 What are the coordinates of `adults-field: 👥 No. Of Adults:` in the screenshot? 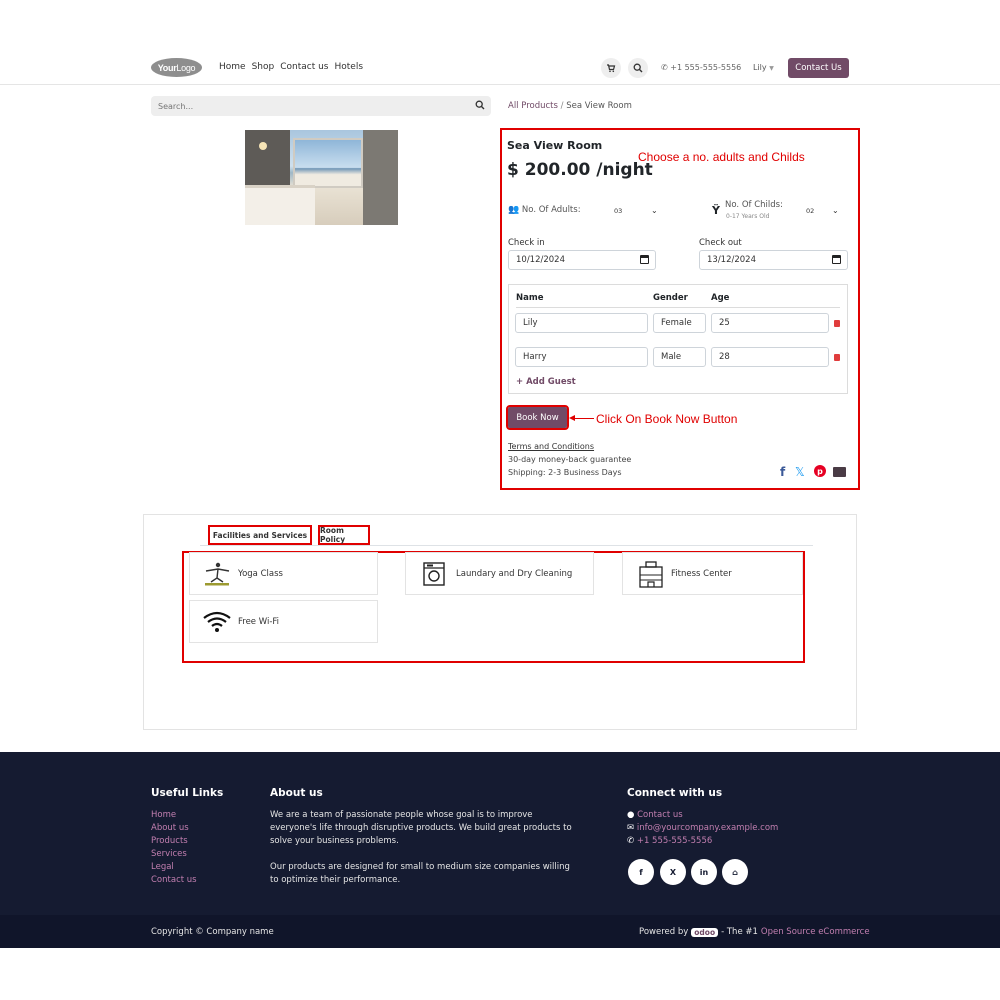 It's located at (544, 210).